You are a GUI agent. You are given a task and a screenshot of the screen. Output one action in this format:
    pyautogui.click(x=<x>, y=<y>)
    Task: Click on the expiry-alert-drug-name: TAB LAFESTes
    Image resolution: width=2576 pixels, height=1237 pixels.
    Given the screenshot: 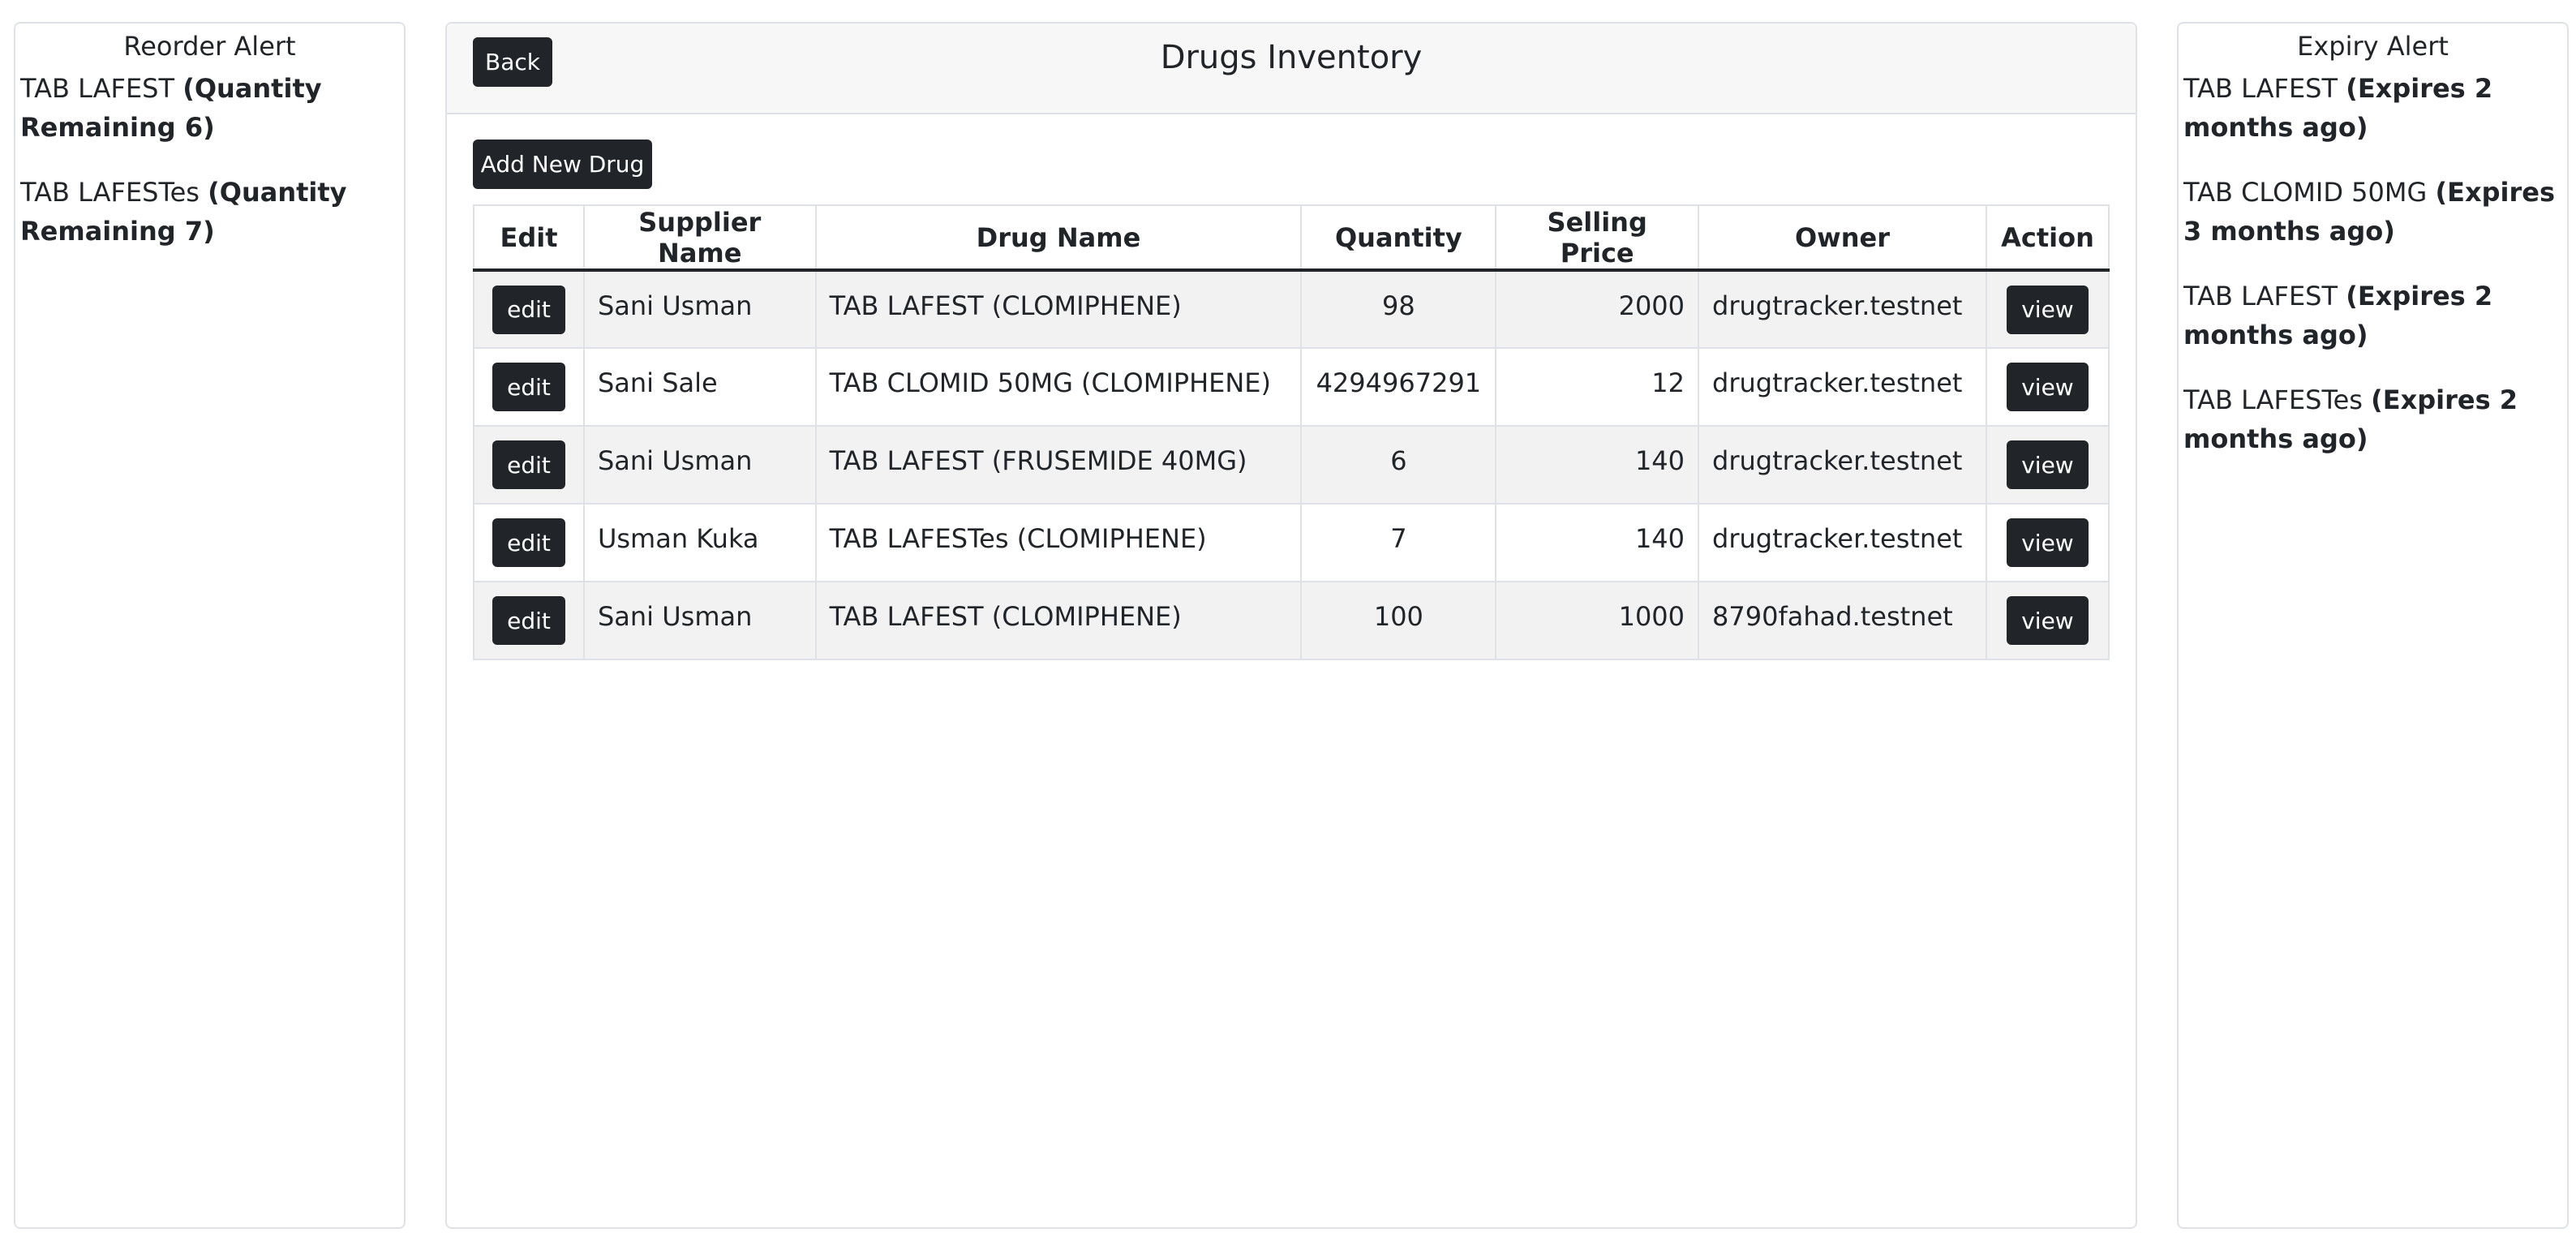 What is the action you would take?
    pyautogui.click(x=2273, y=399)
    